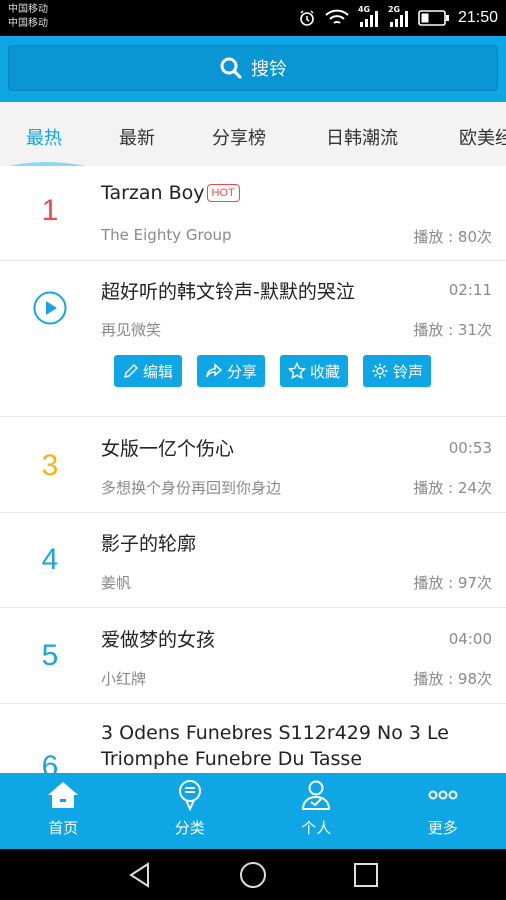 This screenshot has height=900, width=506. What do you see at coordinates (452, 488) in the screenshot?
I see `play-count: 播放 : 24次` at bounding box center [452, 488].